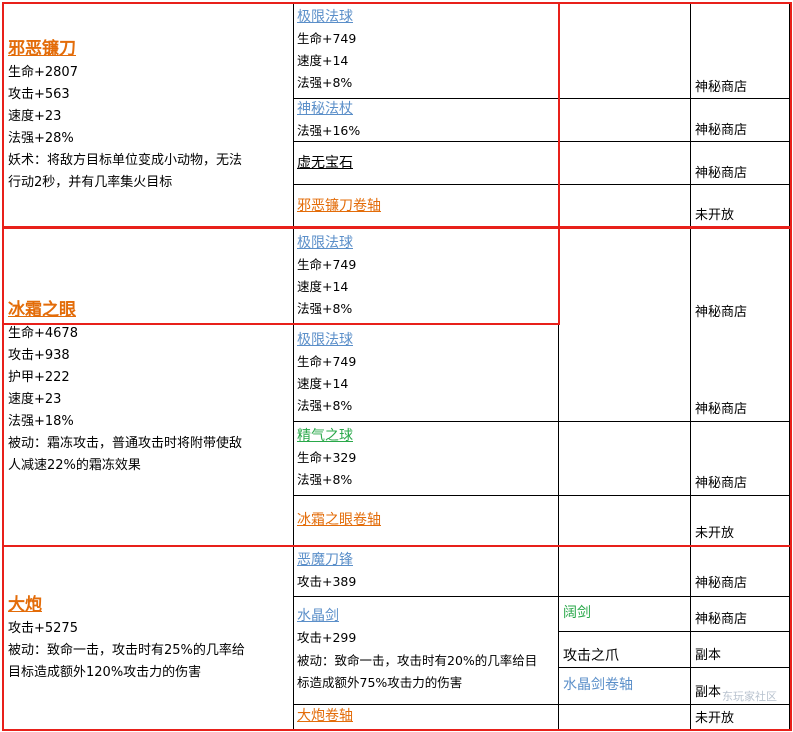 Image resolution: width=793 pixels, height=732 pixels. I want to click on subpart-label: 水晶剑卷轴, so click(598, 685).